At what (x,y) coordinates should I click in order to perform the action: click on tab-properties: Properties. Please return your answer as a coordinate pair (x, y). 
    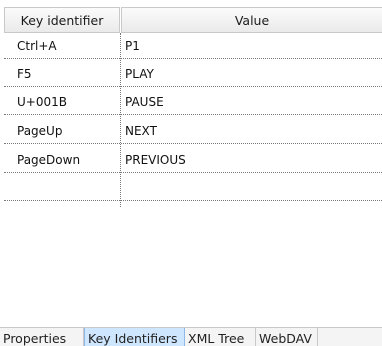
    Looking at the image, I should click on (42, 337).